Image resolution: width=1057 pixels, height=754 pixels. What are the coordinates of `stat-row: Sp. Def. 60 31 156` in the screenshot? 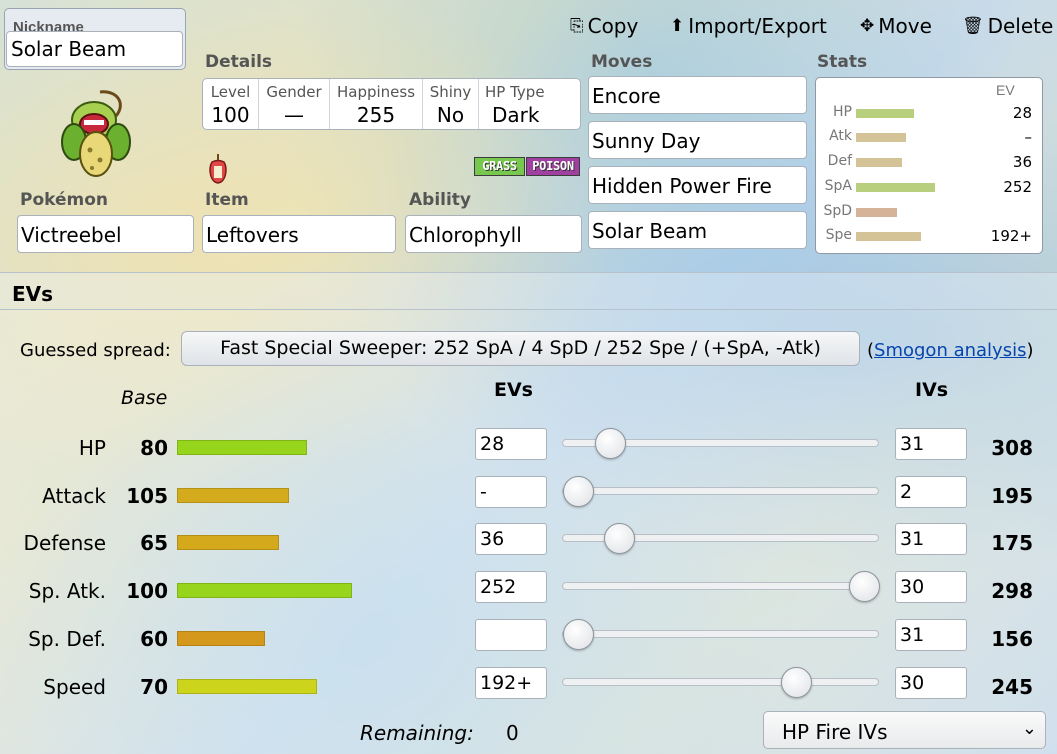 It's located at (528, 643).